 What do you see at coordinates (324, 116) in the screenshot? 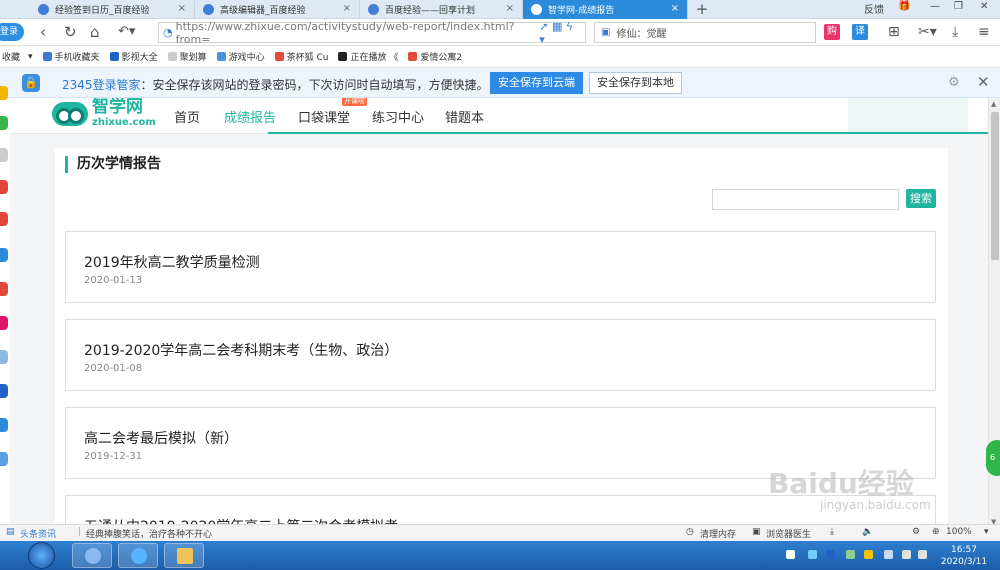
I see `nav-pocket-class: 口袋课堂` at bounding box center [324, 116].